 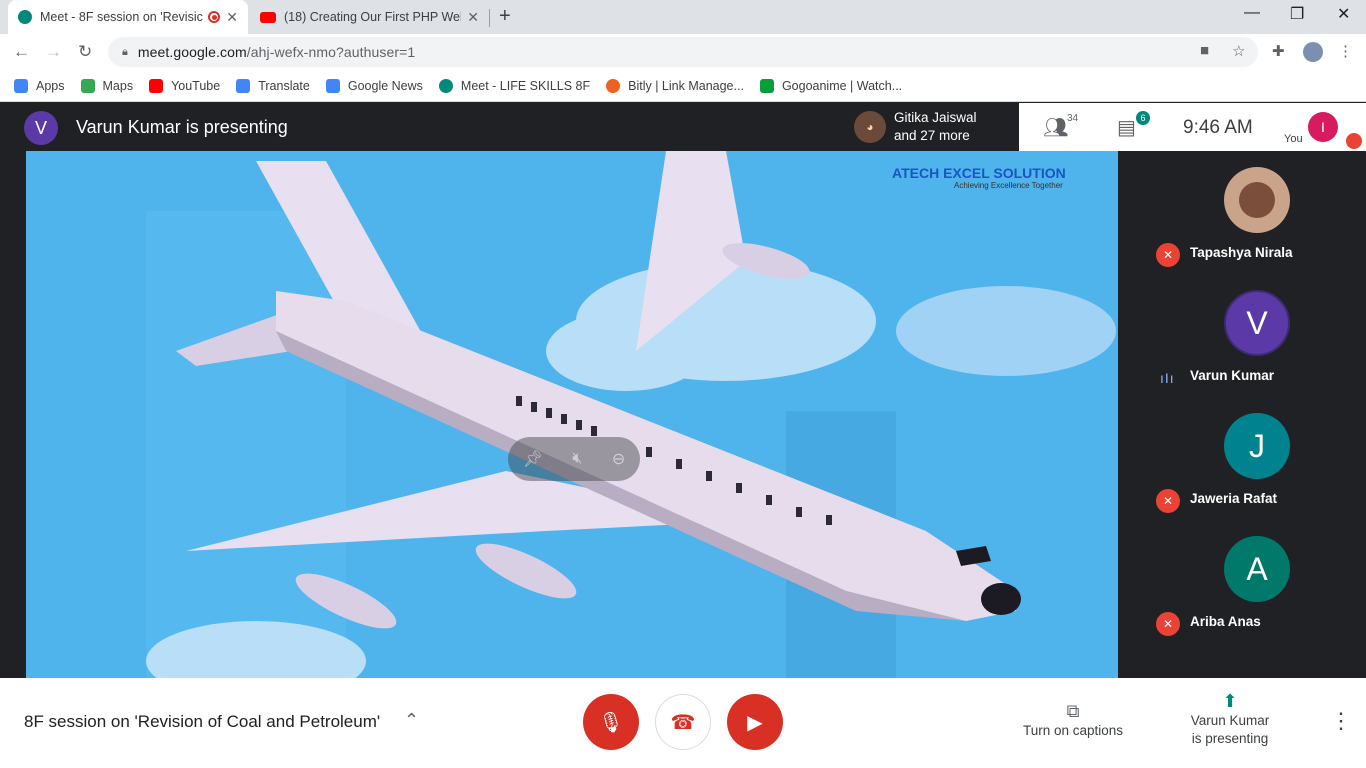 I want to click on participant-name: Ariba Anas, so click(x=1225, y=621).